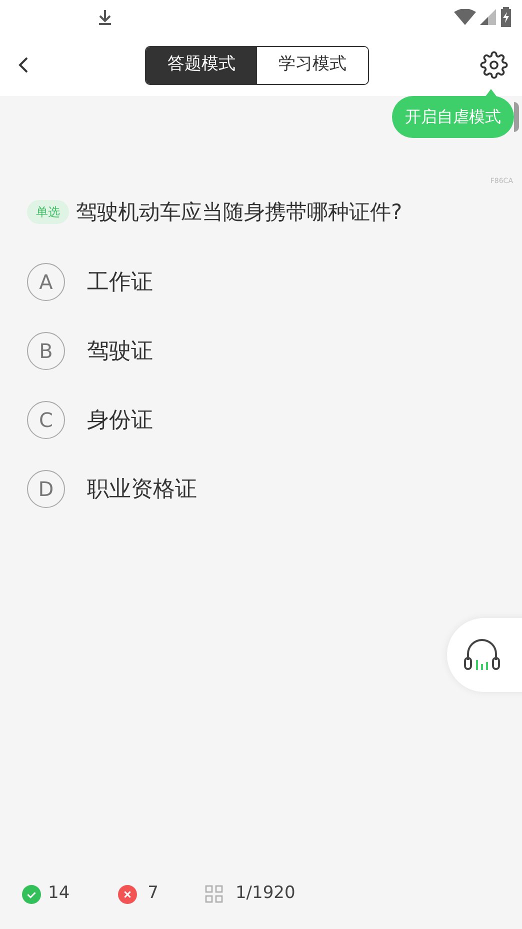  I want to click on settings-icon, so click(494, 65).